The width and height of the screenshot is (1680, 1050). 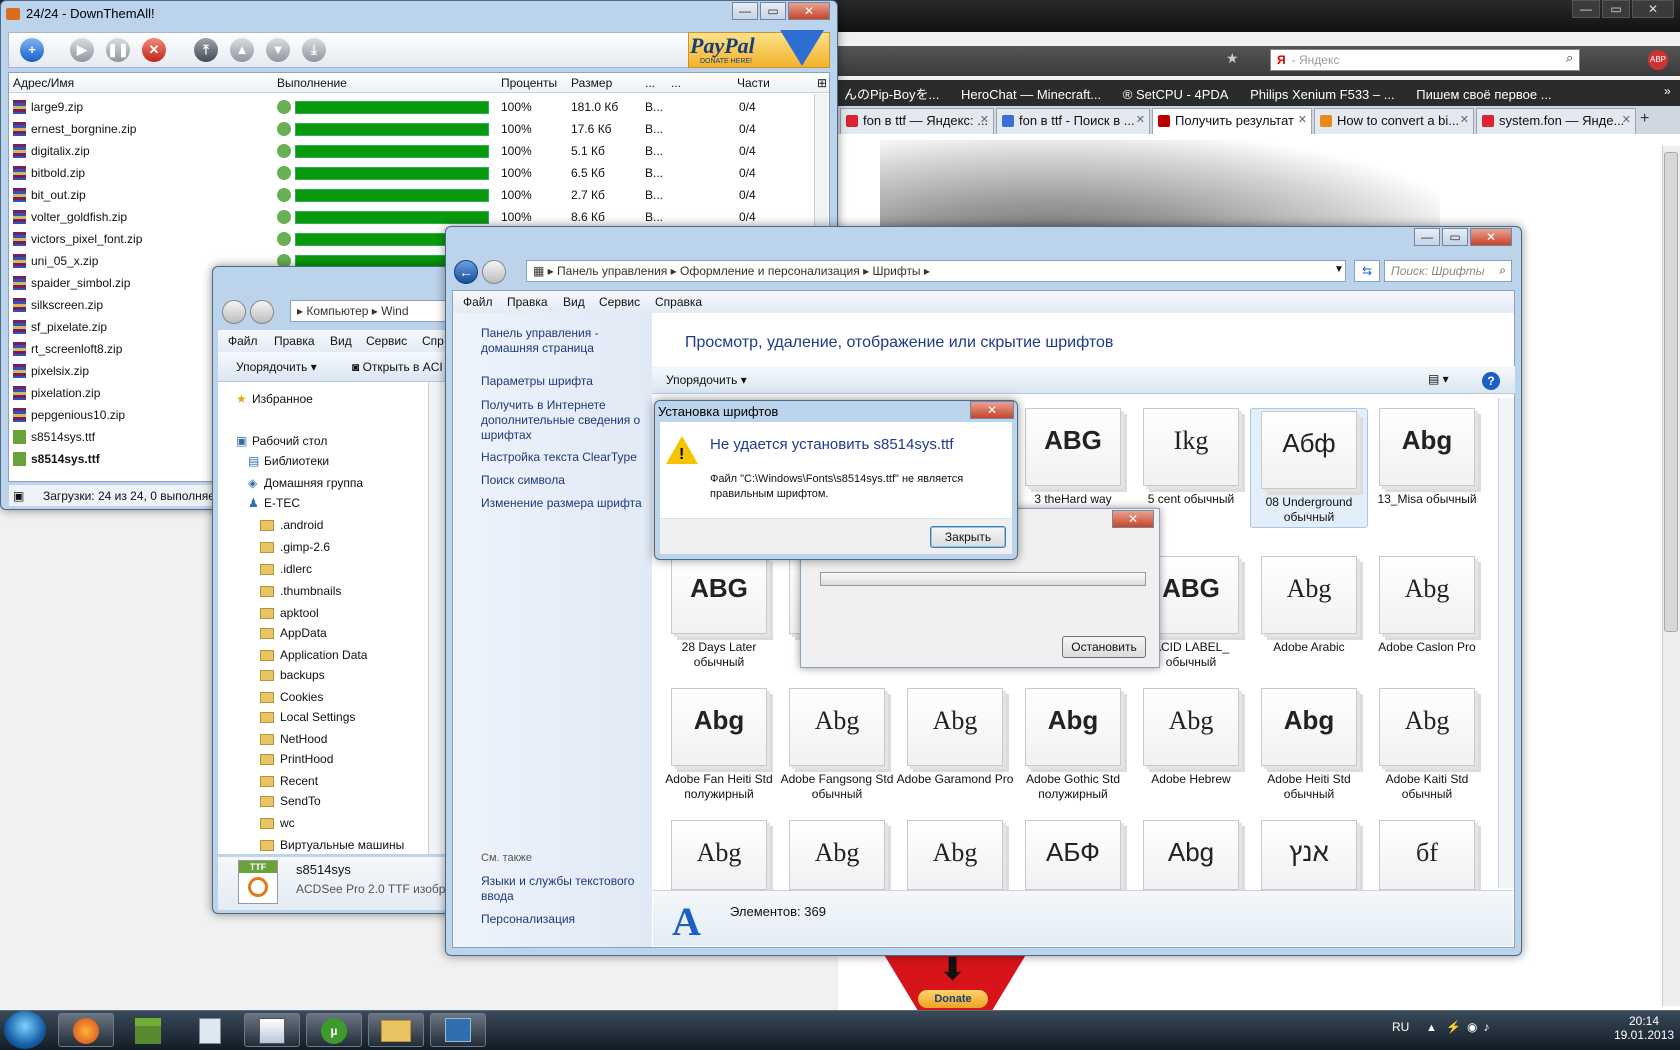 What do you see at coordinates (837, 745) in the screenshot?
I see `font-item: Abg Adobe Fangsong Std обычный` at bounding box center [837, 745].